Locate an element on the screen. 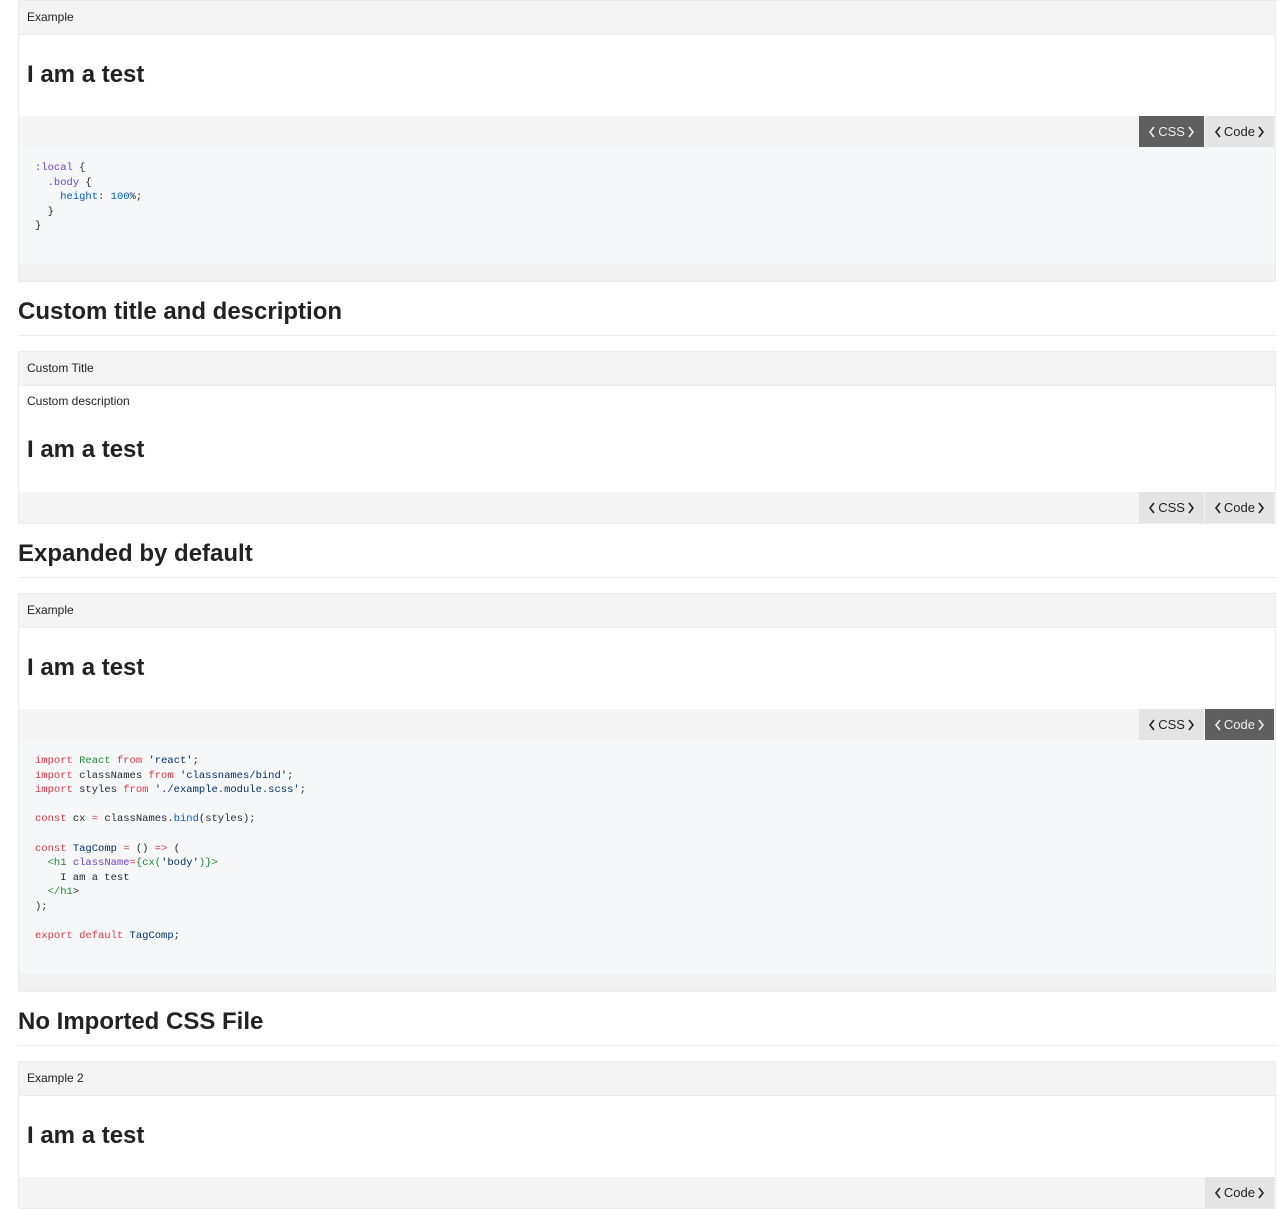 The image size is (1277, 1209). code-line: I am a test is located at coordinates (82, 877).